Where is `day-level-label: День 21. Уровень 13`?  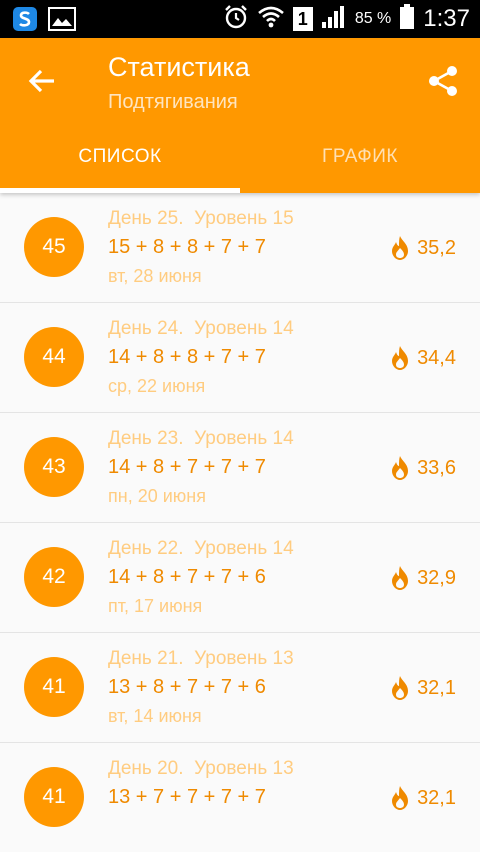
day-level-label: День 21. Уровень 13 is located at coordinates (201, 658).